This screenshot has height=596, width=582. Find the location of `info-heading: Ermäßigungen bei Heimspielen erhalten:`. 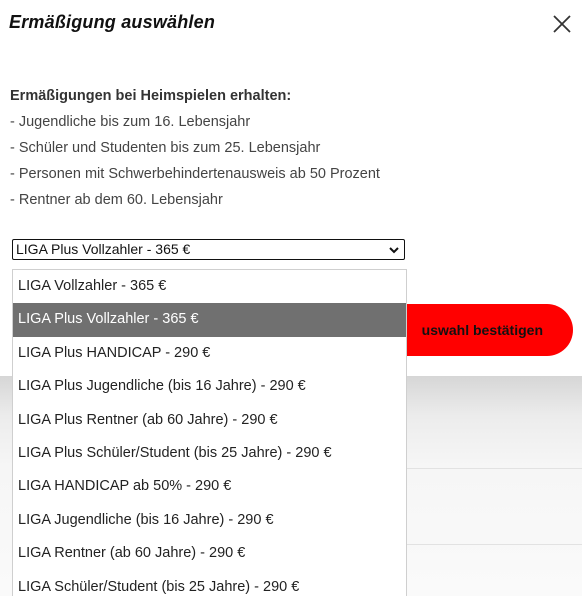

info-heading: Ermäßigungen bei Heimspielen erhalten: is located at coordinates (151, 96).